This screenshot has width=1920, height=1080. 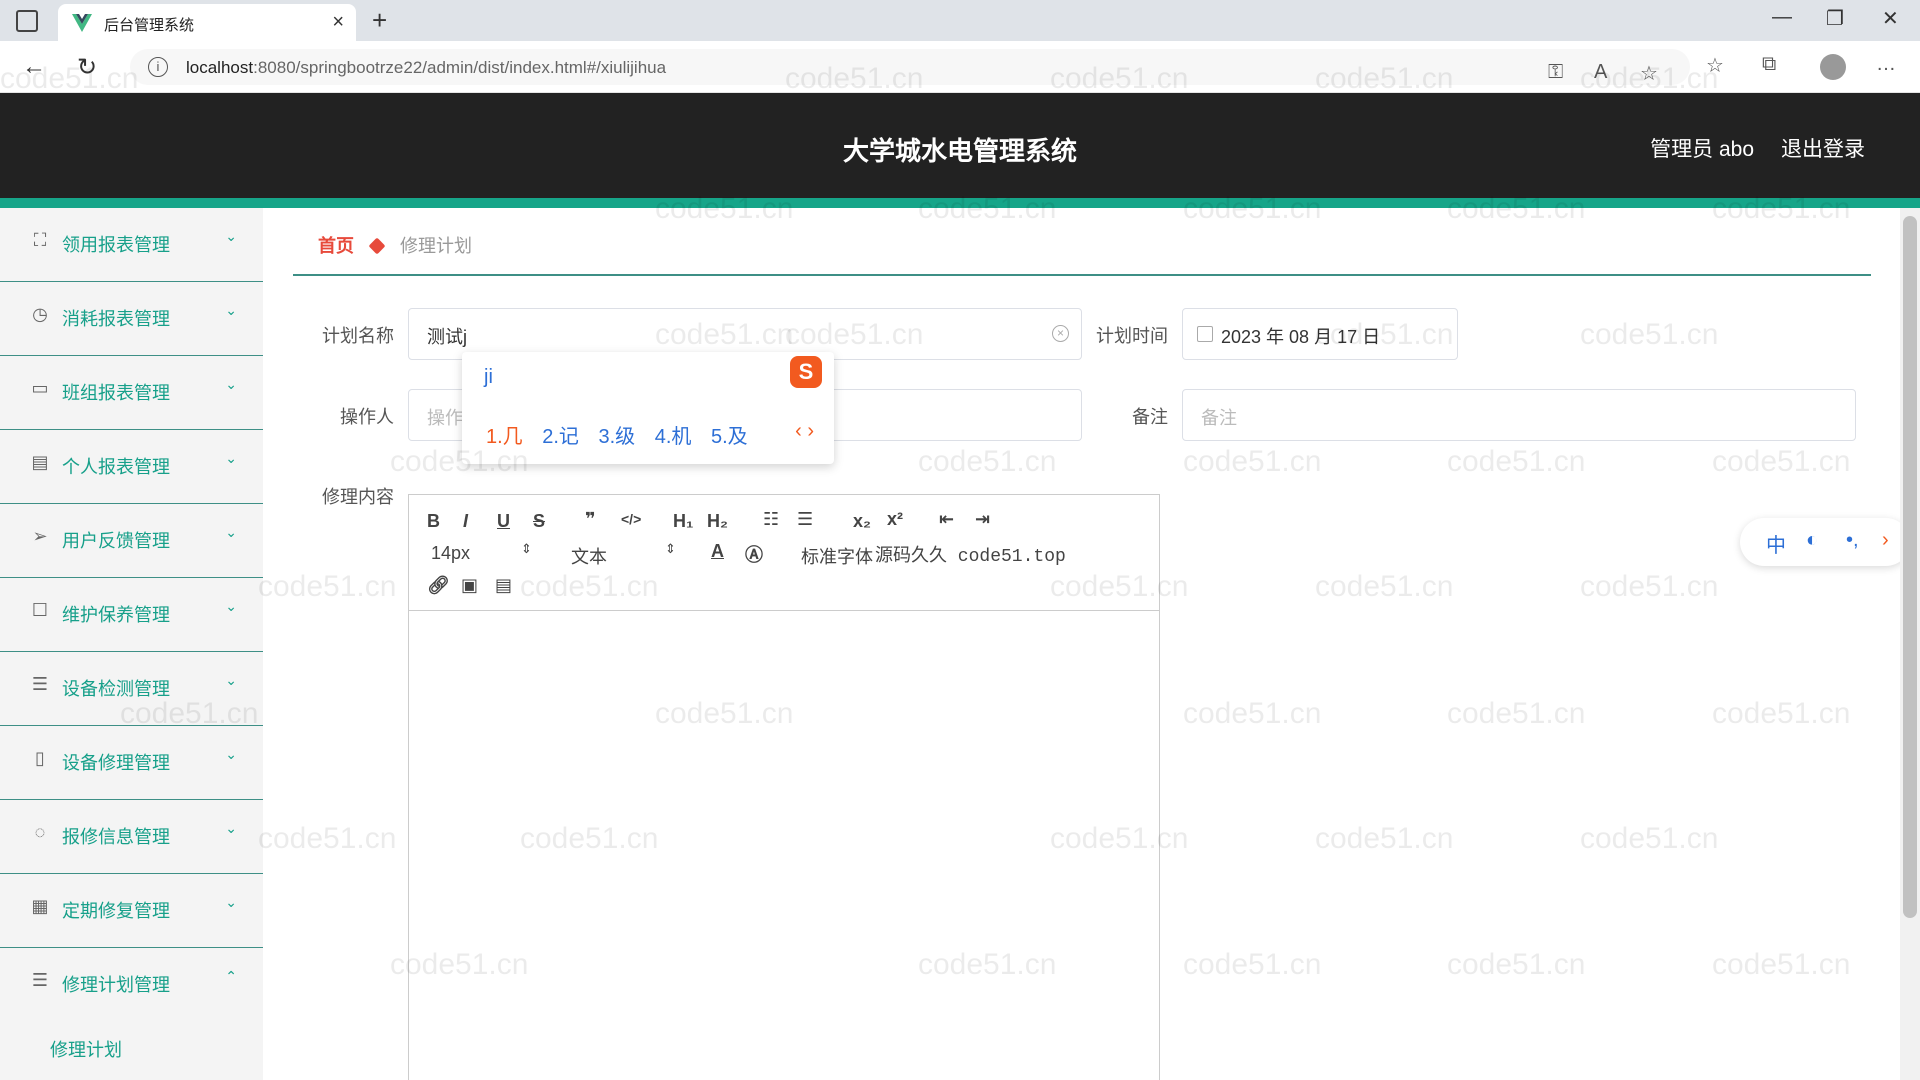 I want to click on ime-candidate-popup: ji S 1.几 2.记 3.级 4.机 5.及 ‹ ›, so click(x=648, y=408).